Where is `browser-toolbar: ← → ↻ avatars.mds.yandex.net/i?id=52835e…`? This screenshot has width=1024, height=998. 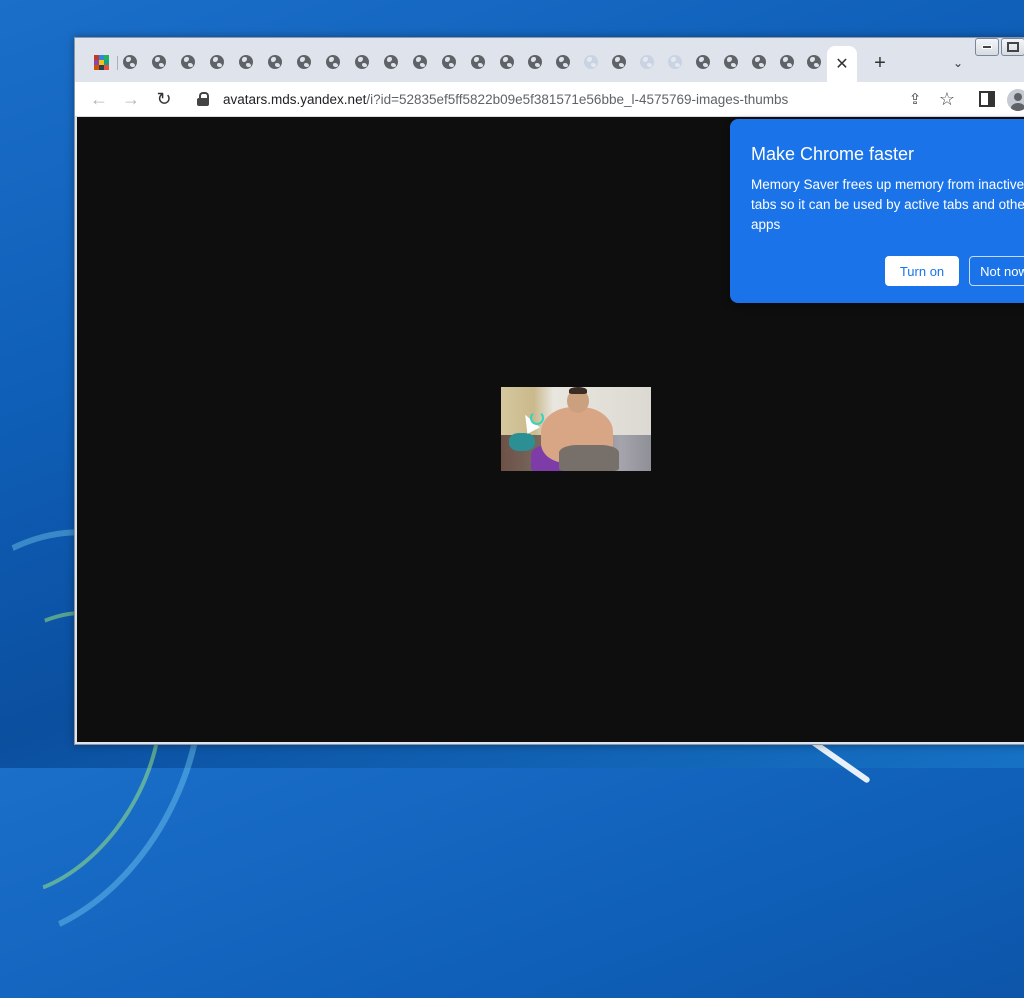 browser-toolbar: ← → ↻ avatars.mds.yandex.net/i?id=52835e… is located at coordinates (549, 99).